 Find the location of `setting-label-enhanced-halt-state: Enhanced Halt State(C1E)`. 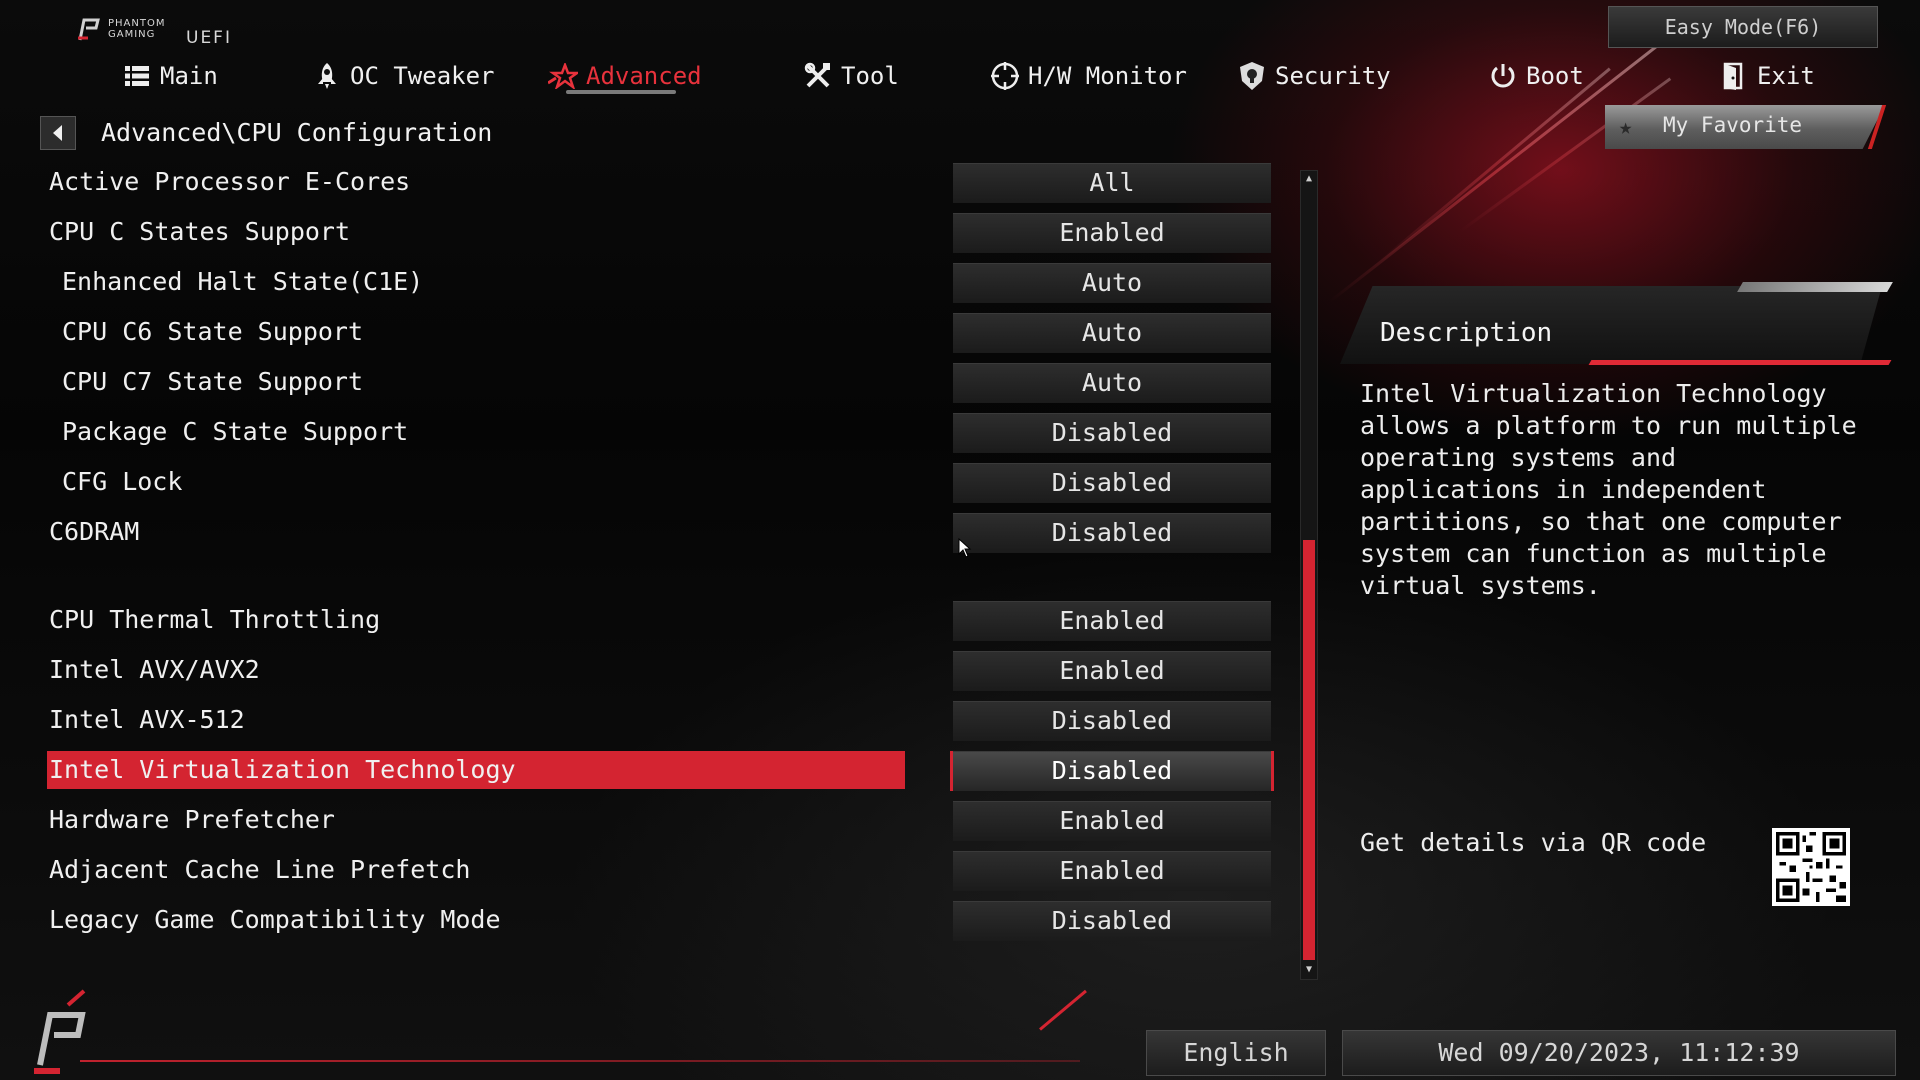

setting-label-enhanced-halt-state: Enhanced Halt State(C1E) is located at coordinates (243, 281).